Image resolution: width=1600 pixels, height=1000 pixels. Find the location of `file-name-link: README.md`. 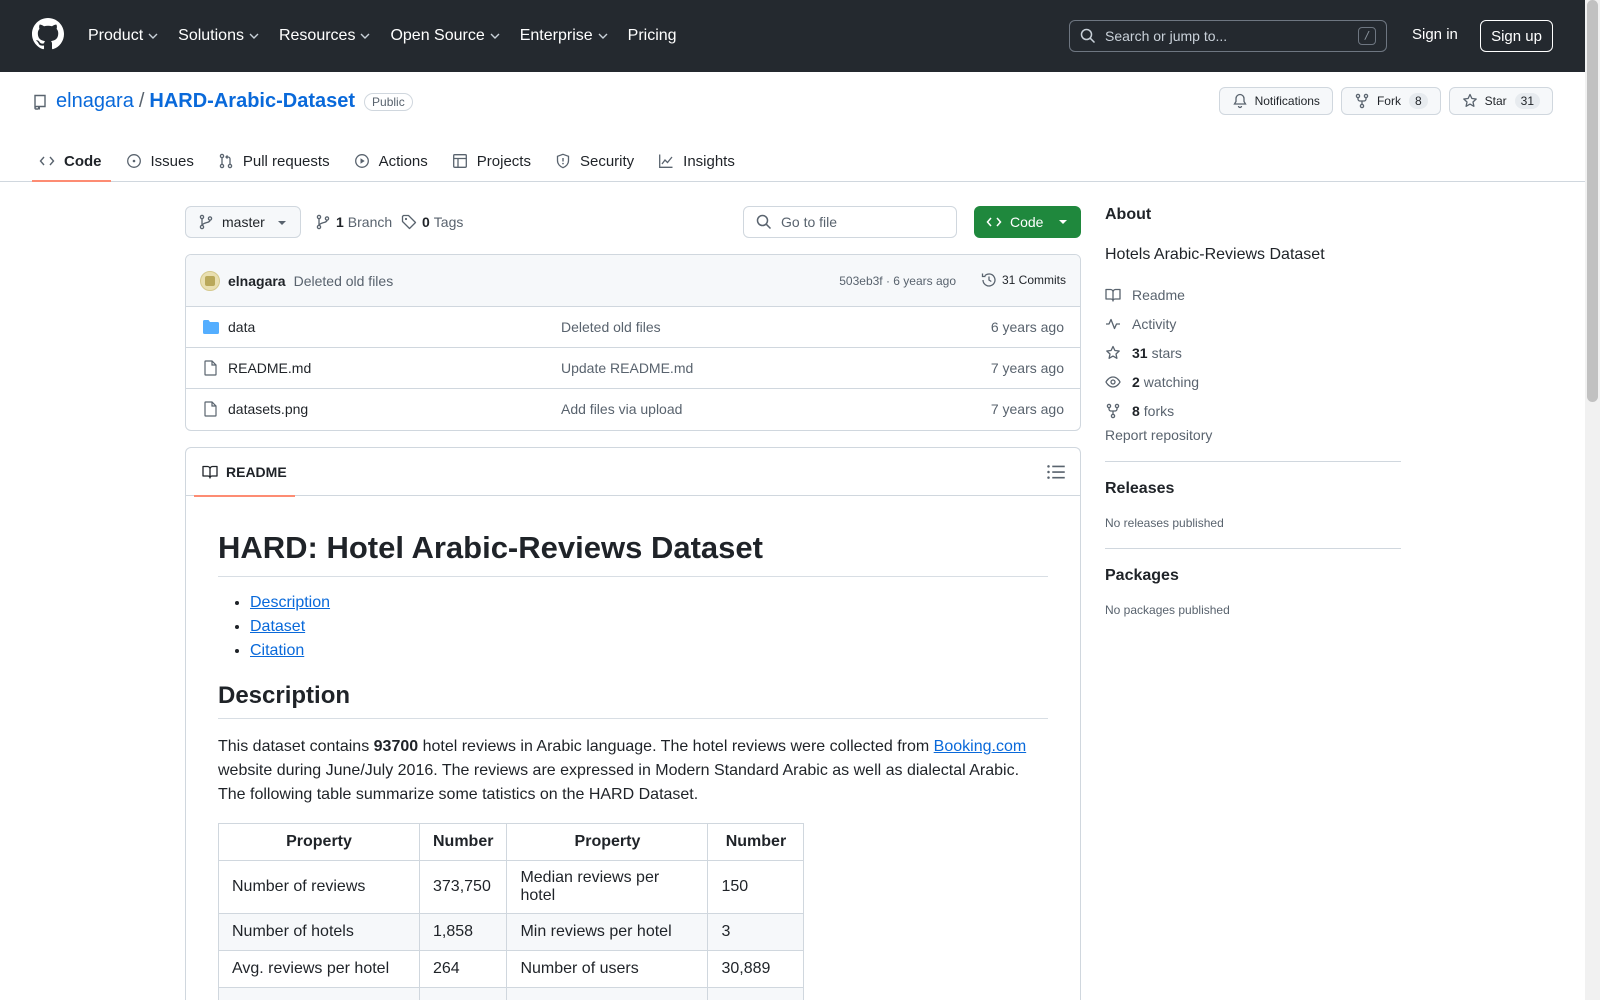

file-name-link: README.md is located at coordinates (269, 368).